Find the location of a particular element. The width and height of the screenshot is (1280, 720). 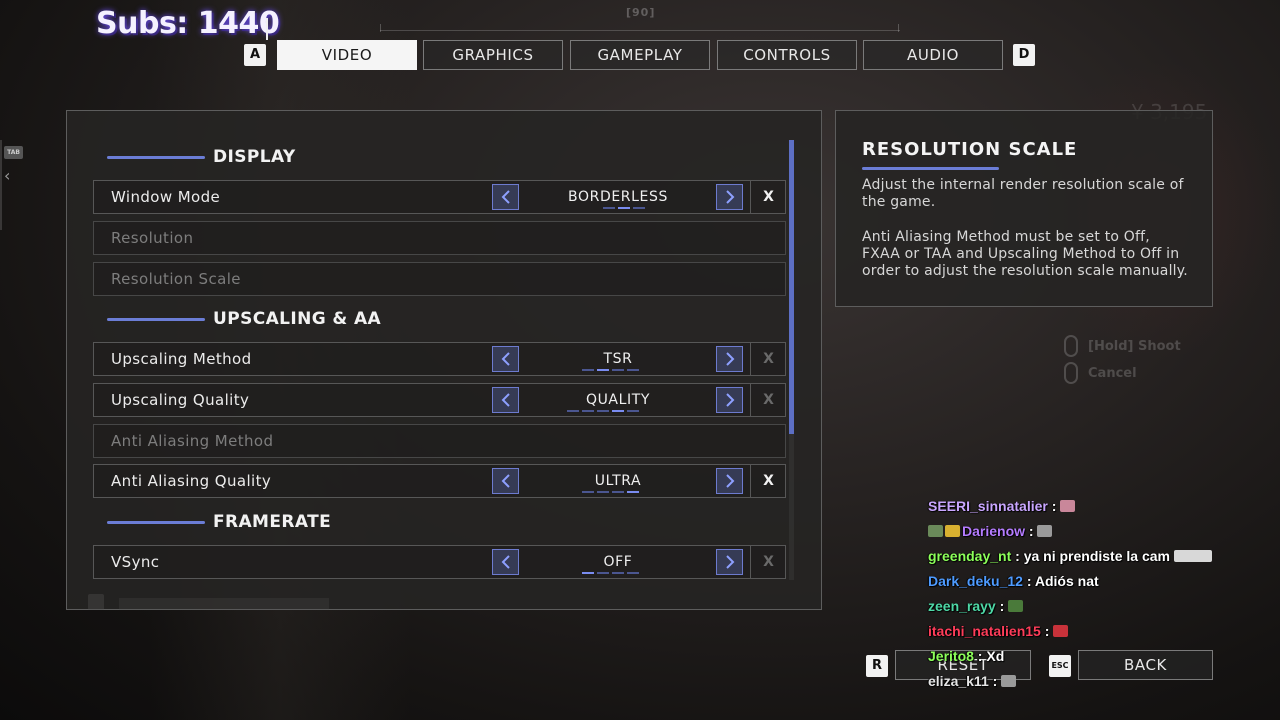

control-hint-label: Cancel is located at coordinates (1112, 373).